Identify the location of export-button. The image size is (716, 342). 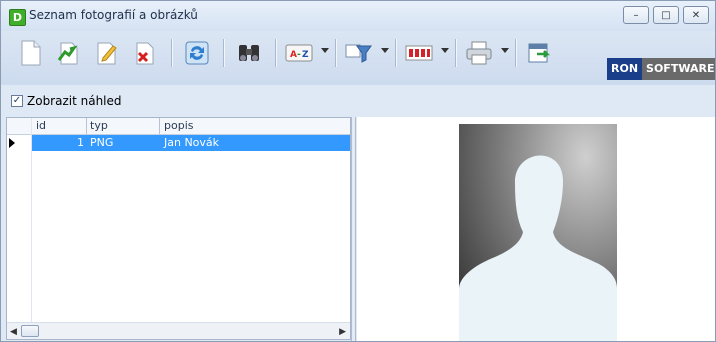
(539, 53).